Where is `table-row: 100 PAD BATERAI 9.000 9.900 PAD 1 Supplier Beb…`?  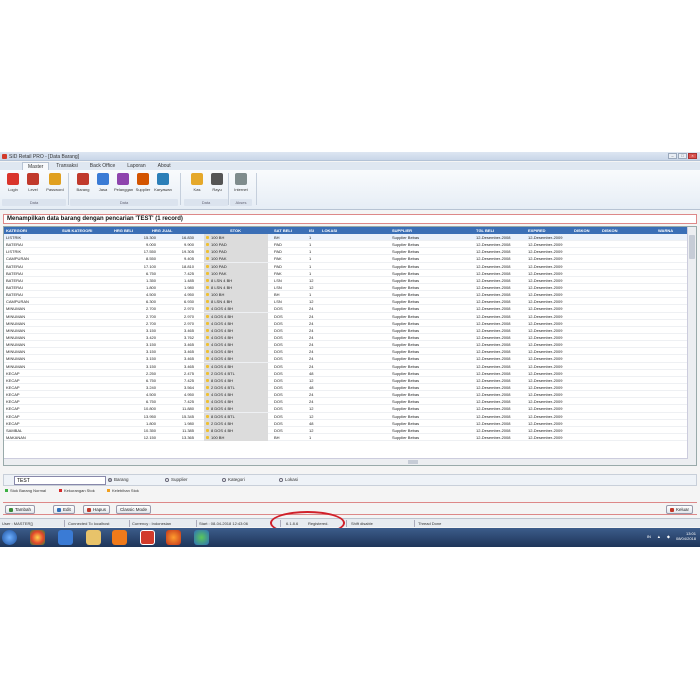
table-row: 100 PAD BATERAI 9.000 9.900 PAD 1 Supplier Beb… is located at coordinates (346, 245).